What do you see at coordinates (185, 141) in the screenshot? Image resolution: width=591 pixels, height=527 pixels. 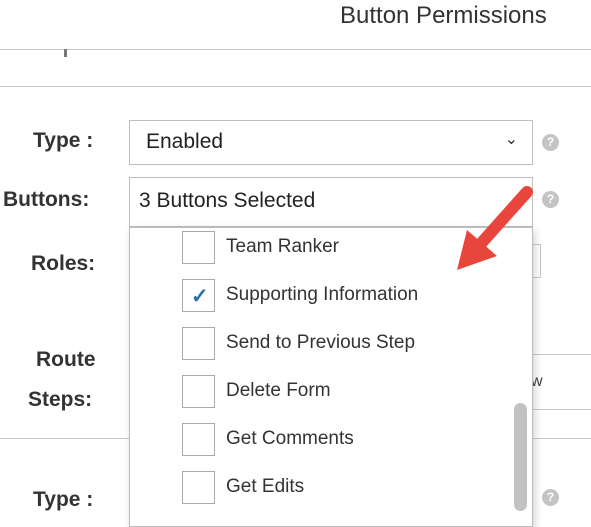 I see `type-select-value: Enabled` at bounding box center [185, 141].